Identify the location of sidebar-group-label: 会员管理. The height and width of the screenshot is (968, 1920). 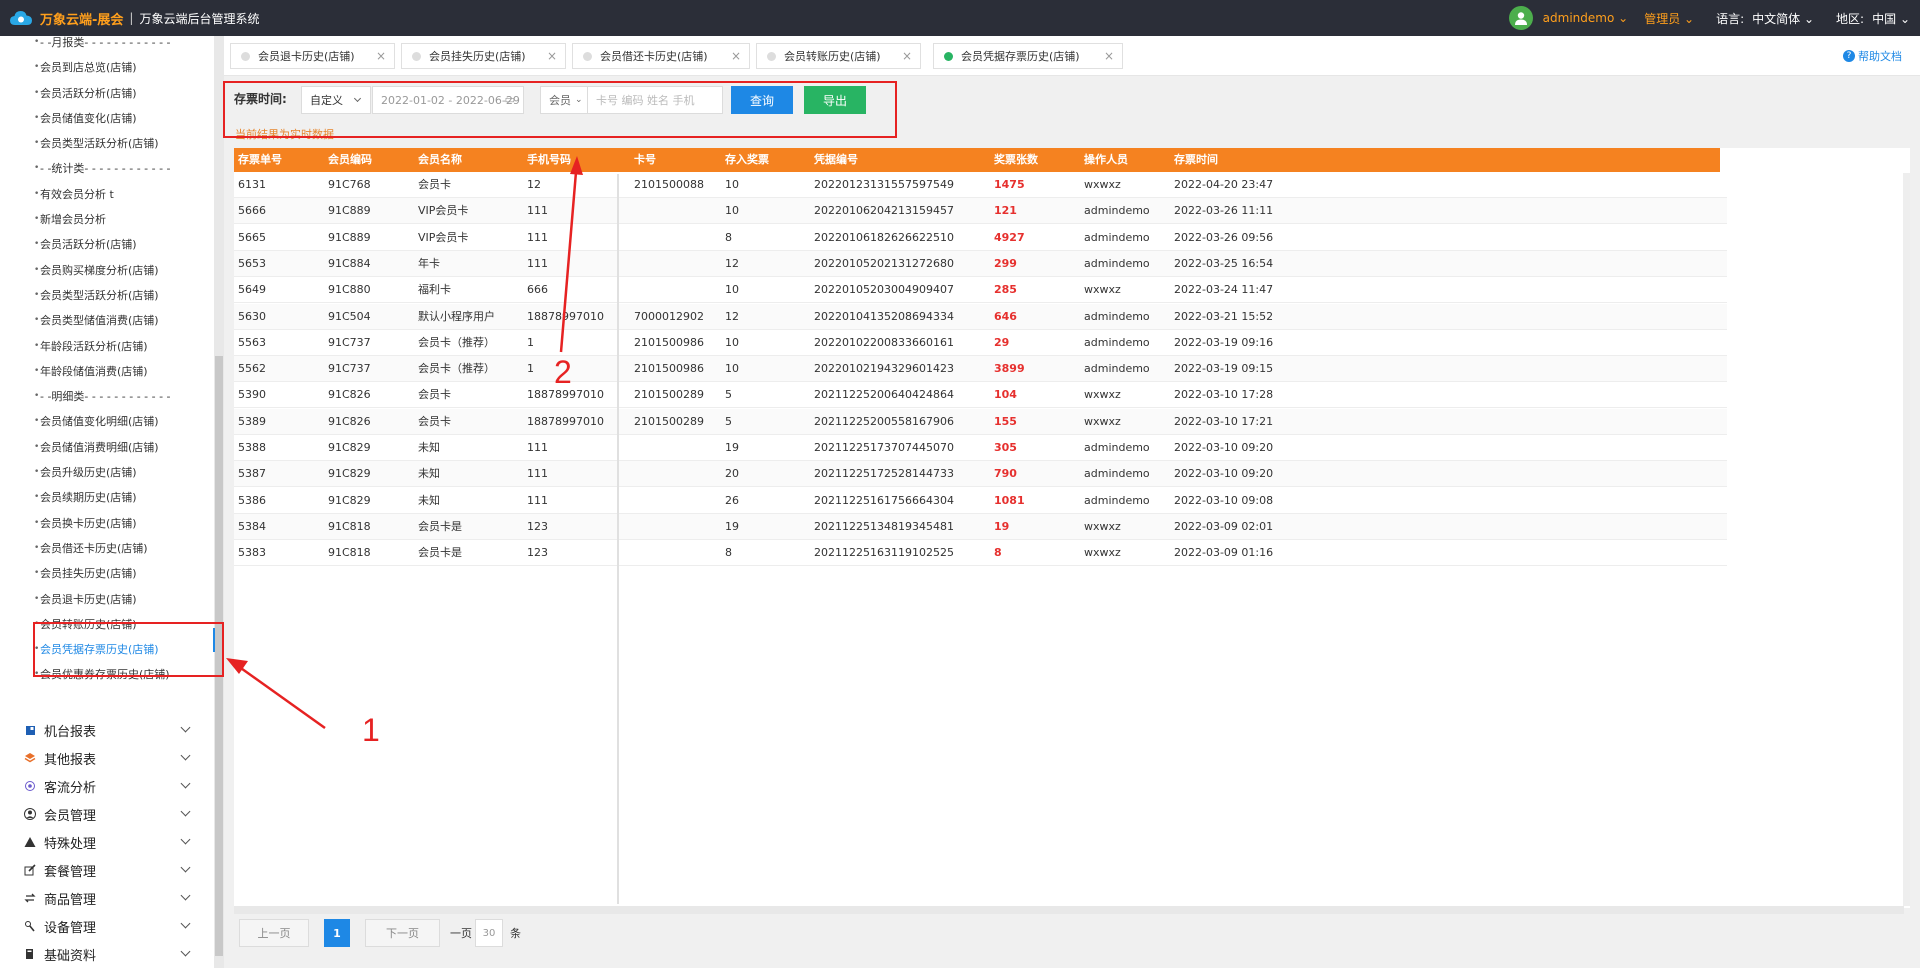
(70, 816).